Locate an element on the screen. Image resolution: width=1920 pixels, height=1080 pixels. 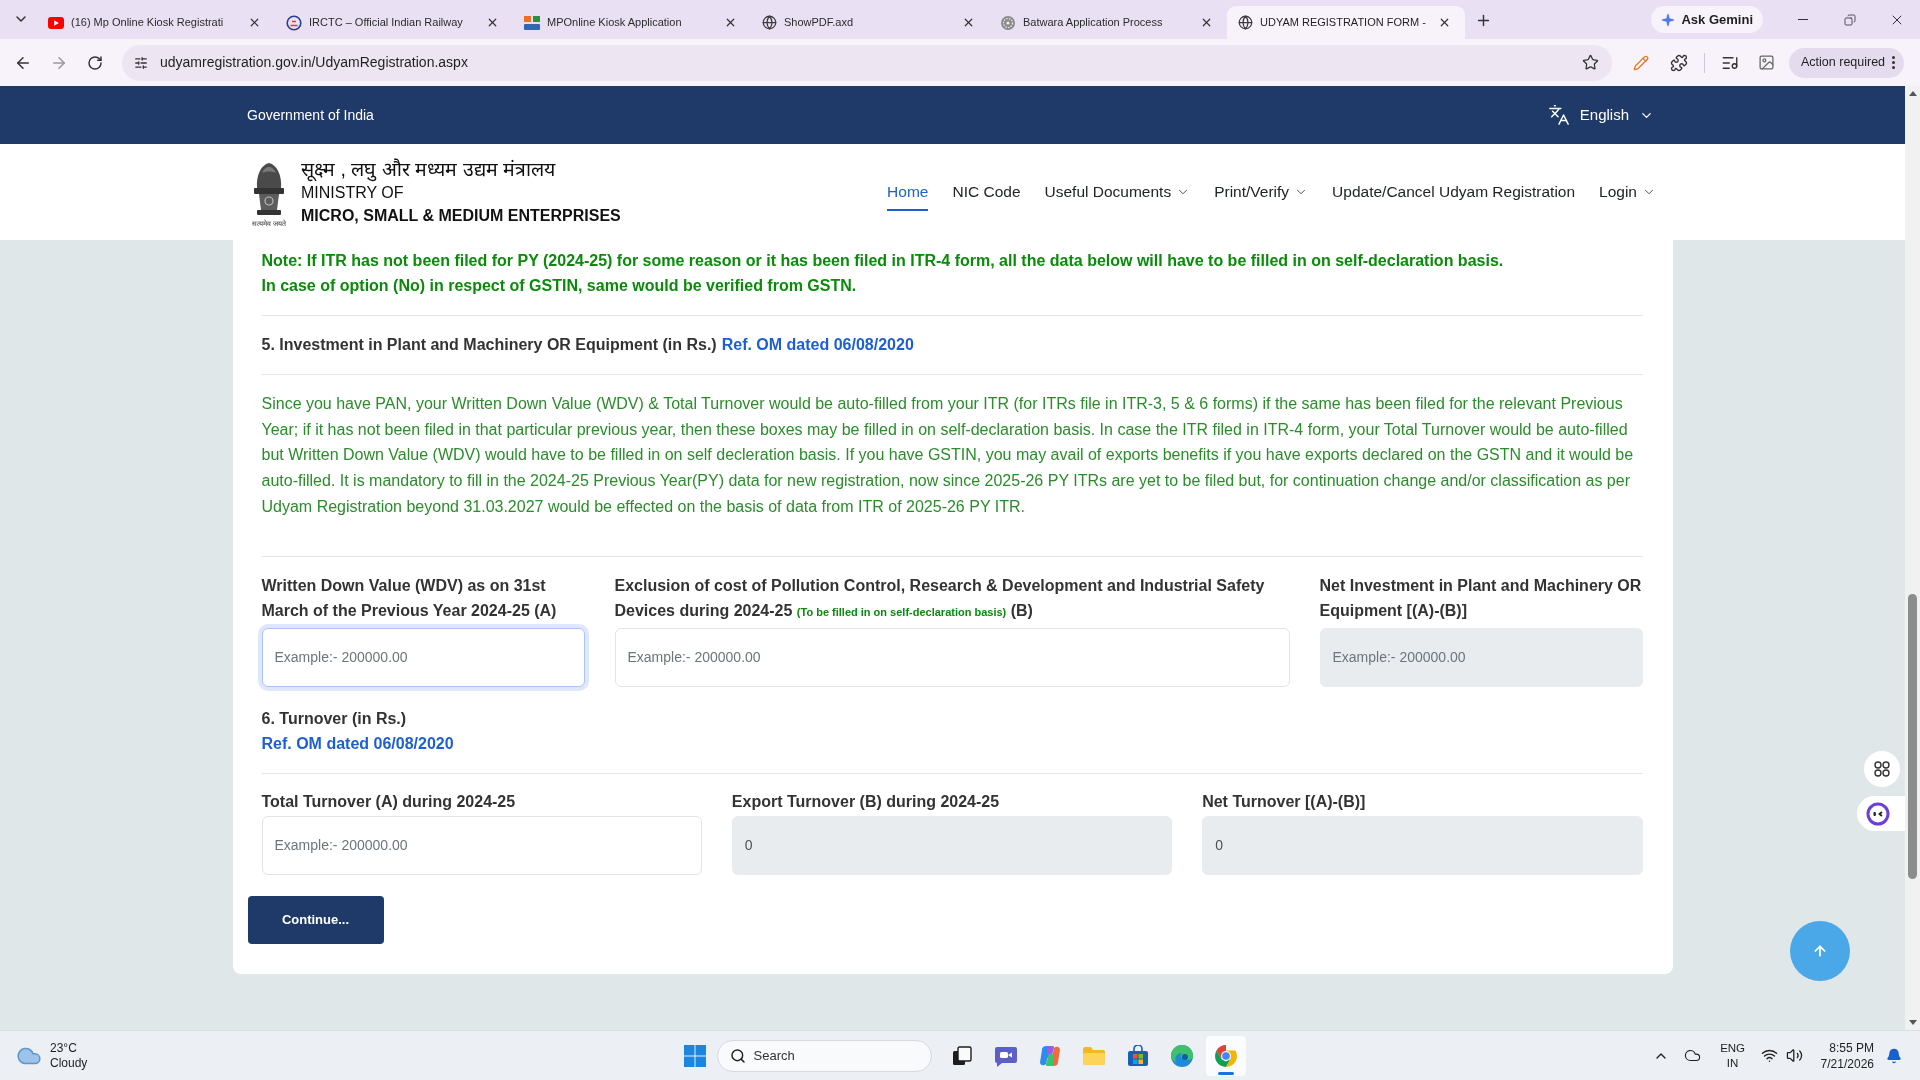
info-paragraph: Since you have PAN, your Written Down Value (WDV) & Total Turnover would be auto-filled from your ITR (for ITRs file in ITR-3, 5 & 6 forms) if the same has been filed for the relevant Previous Year; if it has not been filed in that particular previous year, then these boxes may be filled in on self-declaration basis. In case the ITR filed in ITR-4 form, your Total Turnover would be auto-filled but Written Down Value (WDV) would have to be filled in on self decleration basis. If you have GSTIN, you may avail of exports benefits if you have exports declared on the GSTN and it would be auto-filled. It is mandatory to fill in the 2024-25 Previous Year(PY) data for new registration, now since 2025-26 PY ITRs are yet to be filed but, for continuation change and/or classification as per Udyam Registration beyond 31.03.2027 would be effected on the basis of data from ITR of 2025-26 PY ITR. is located at coordinates (948, 455).